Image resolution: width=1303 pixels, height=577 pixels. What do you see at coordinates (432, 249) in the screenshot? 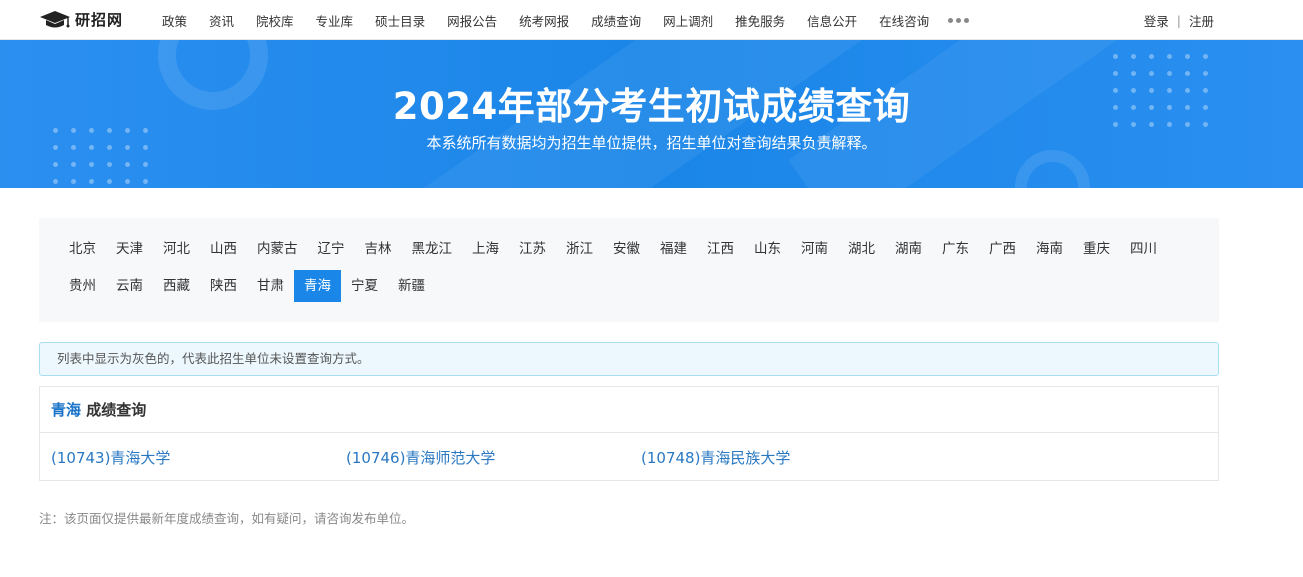
I see `region-item: 黑龙江` at bounding box center [432, 249].